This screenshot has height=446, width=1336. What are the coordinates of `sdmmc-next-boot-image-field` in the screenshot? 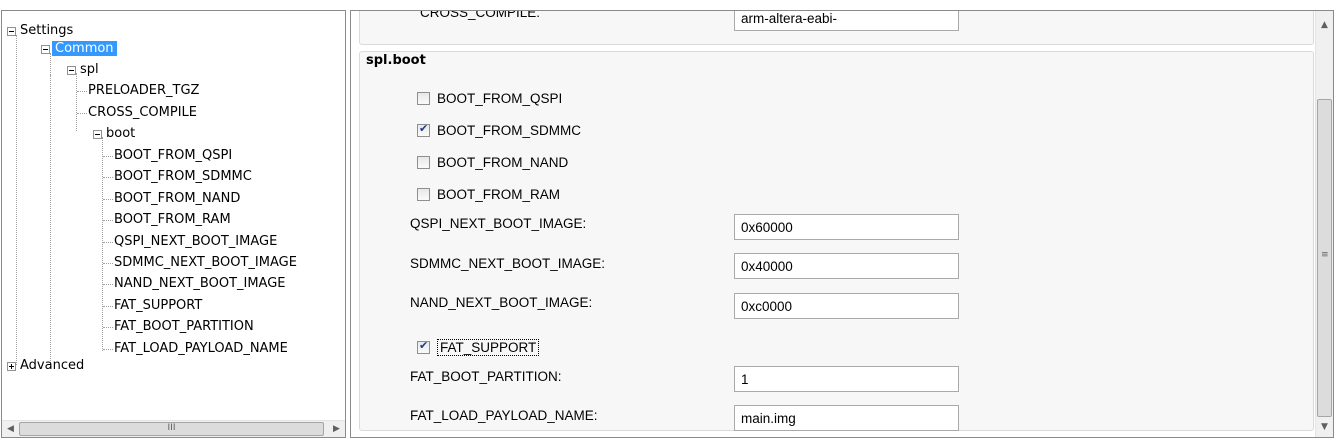 It's located at (846, 266).